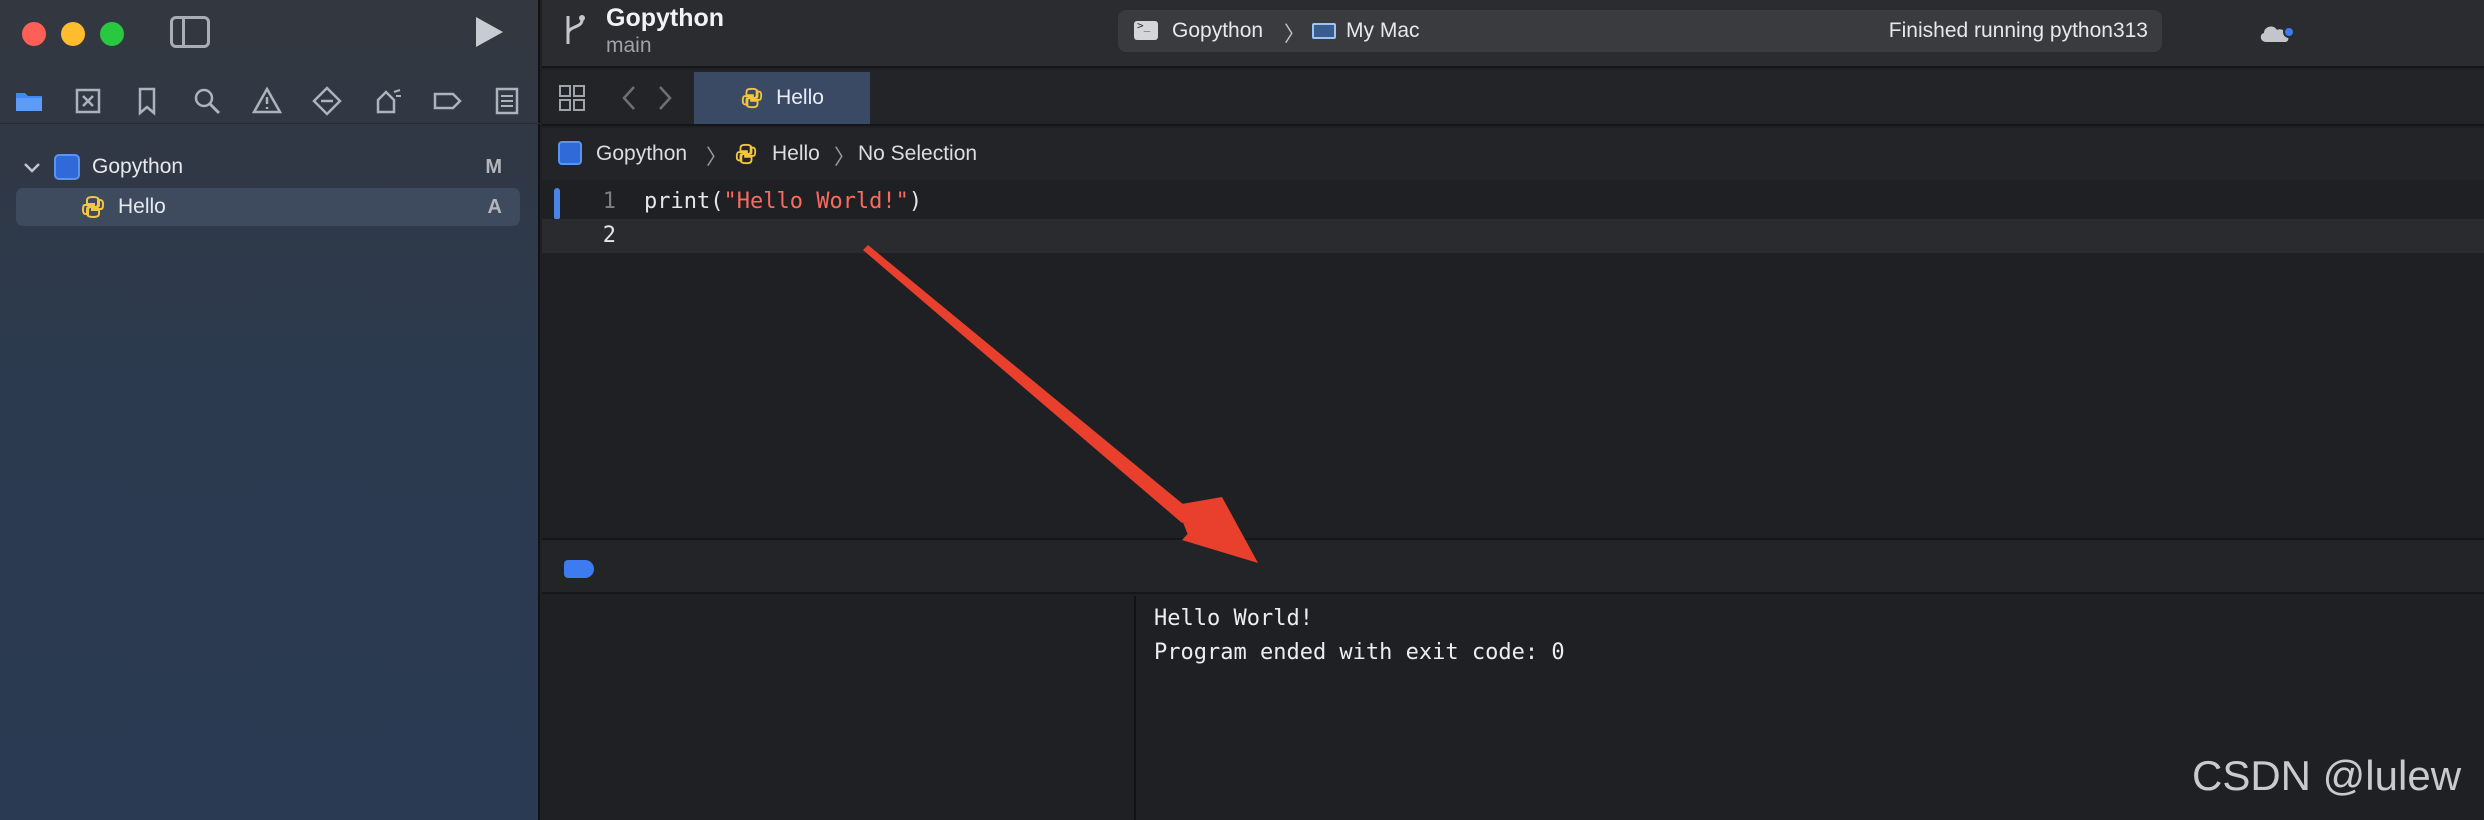 The width and height of the screenshot is (2484, 820). Describe the element at coordinates (609, 201) in the screenshot. I see `line-number: 1` at that location.